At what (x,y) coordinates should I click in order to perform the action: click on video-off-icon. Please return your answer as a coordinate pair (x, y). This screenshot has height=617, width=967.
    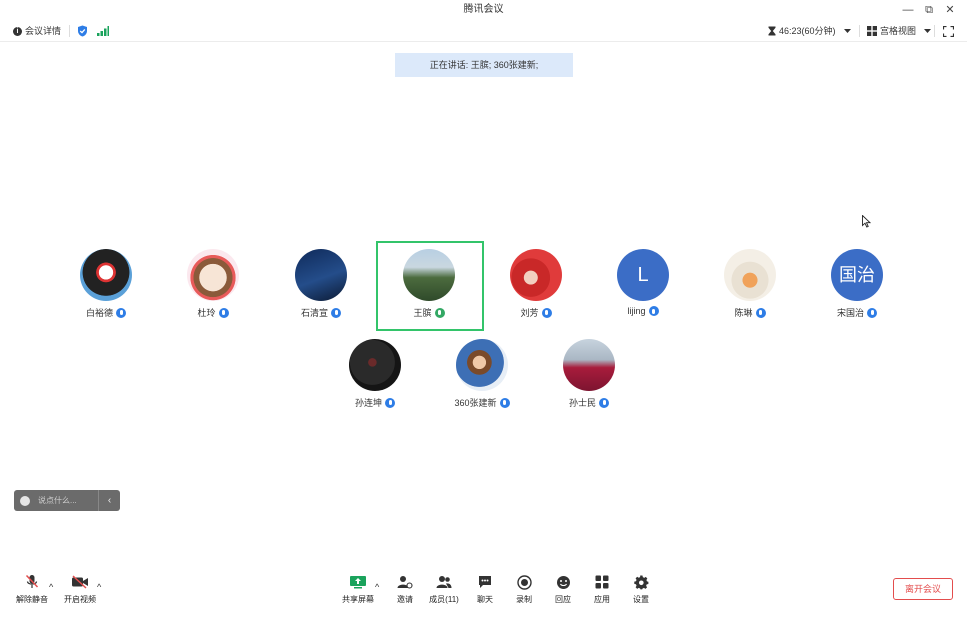
    Looking at the image, I should click on (80, 582).